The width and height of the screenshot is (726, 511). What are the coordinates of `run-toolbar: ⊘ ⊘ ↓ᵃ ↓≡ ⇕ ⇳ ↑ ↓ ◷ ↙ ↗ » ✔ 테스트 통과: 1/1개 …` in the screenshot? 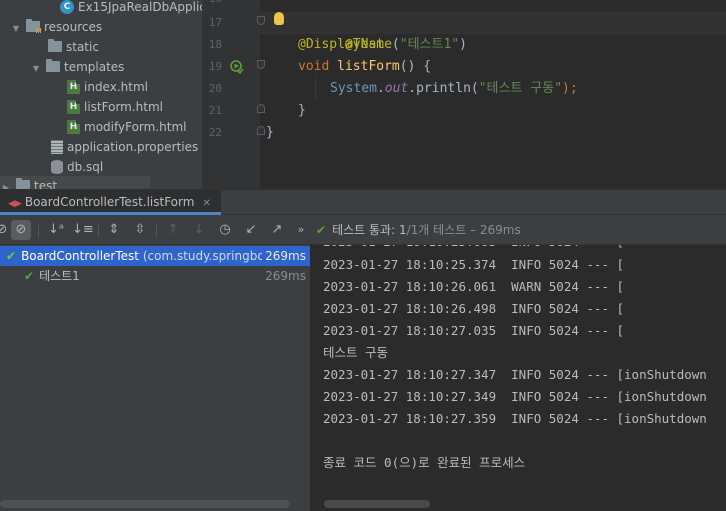 It's located at (363, 230).